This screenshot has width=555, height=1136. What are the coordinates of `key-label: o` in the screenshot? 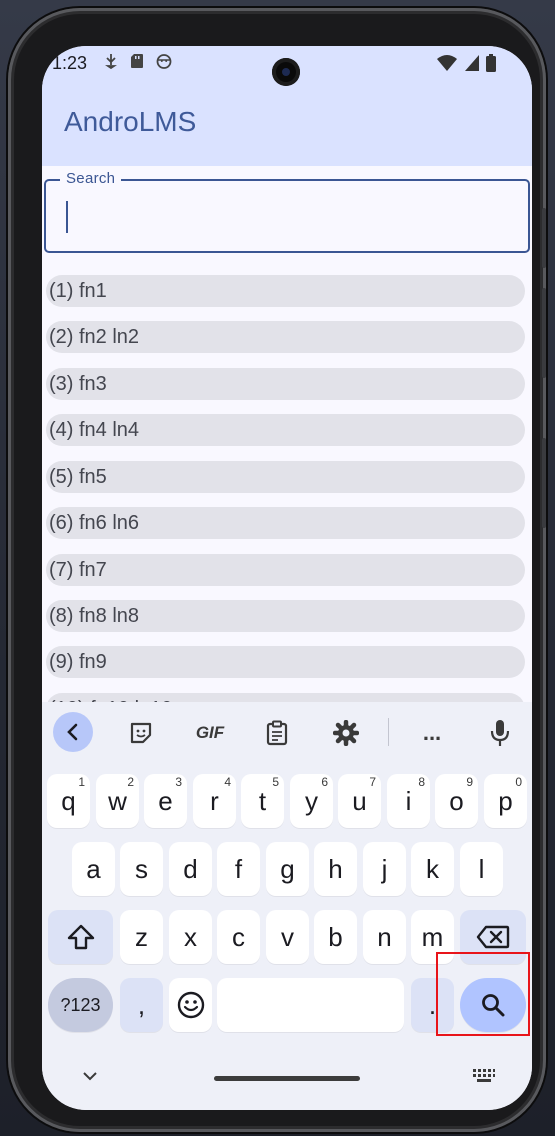 It's located at (456, 800).